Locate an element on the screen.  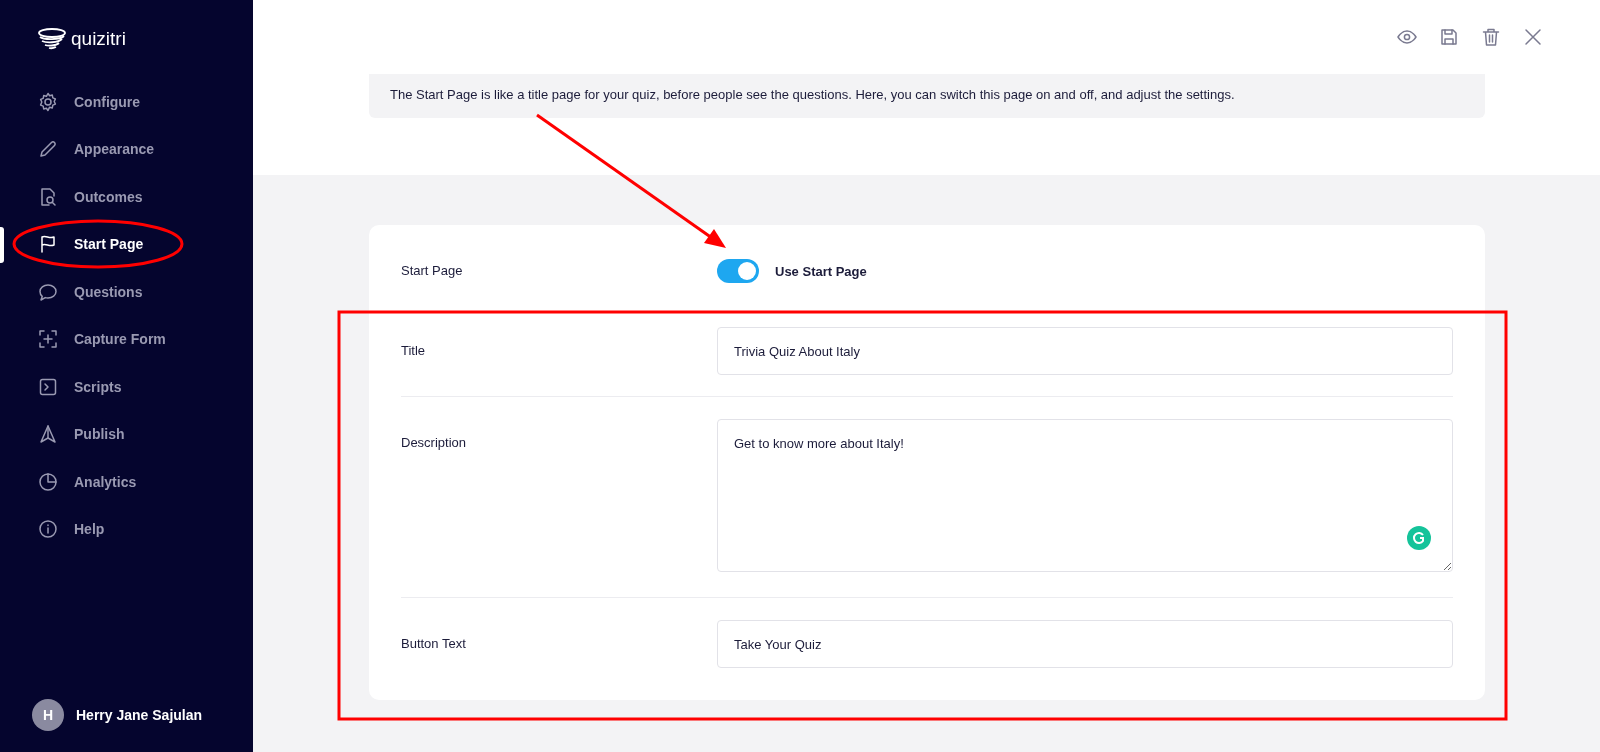
field-label: Title is located at coordinates (414, 351).